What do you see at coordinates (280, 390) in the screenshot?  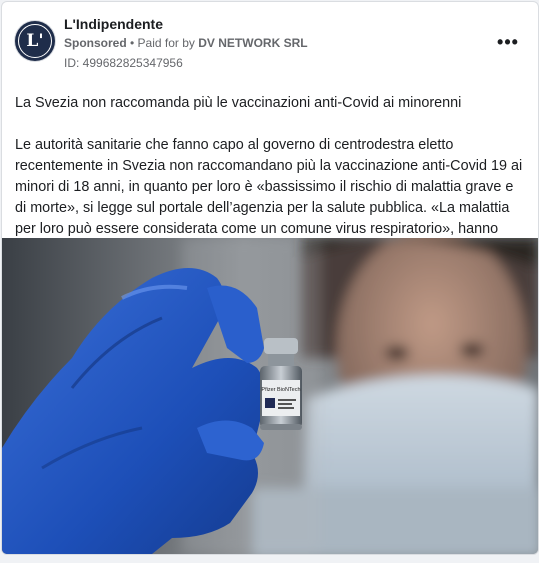 I see `vial-label: Pfizer BioNTech` at bounding box center [280, 390].